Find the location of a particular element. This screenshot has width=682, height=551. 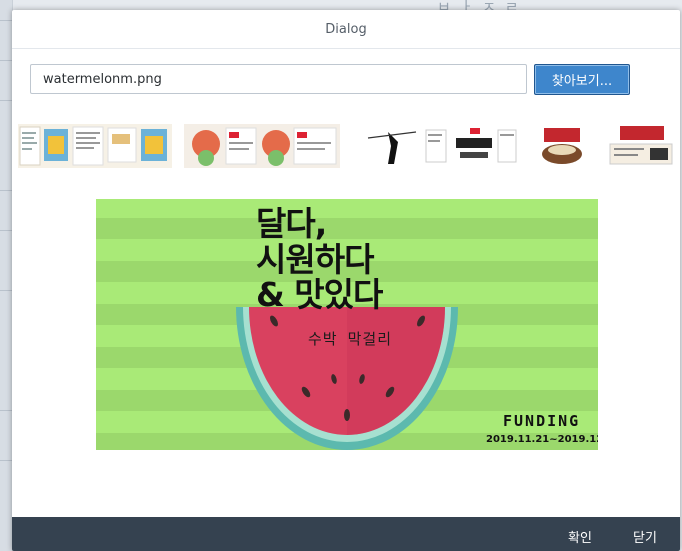

file-name-input is located at coordinates (278, 79).